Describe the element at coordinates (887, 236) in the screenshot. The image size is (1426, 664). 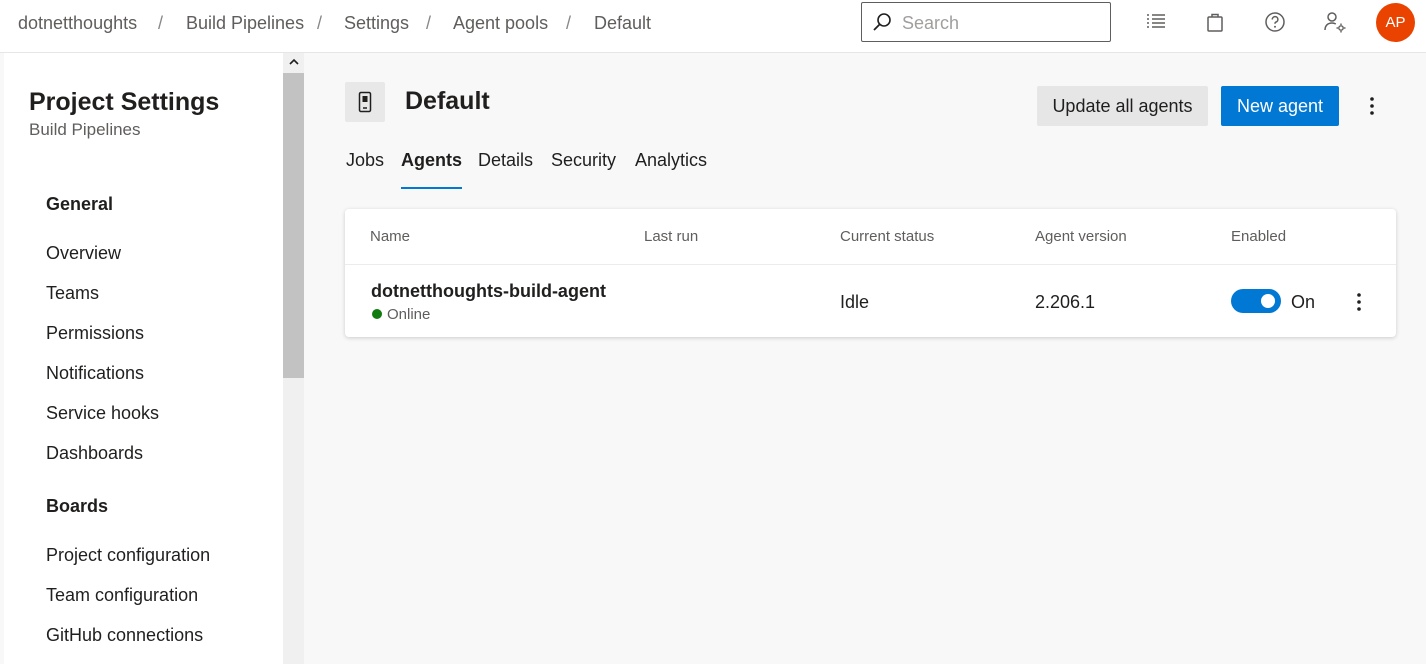
I see `column-header-current-status: Current status` at that location.